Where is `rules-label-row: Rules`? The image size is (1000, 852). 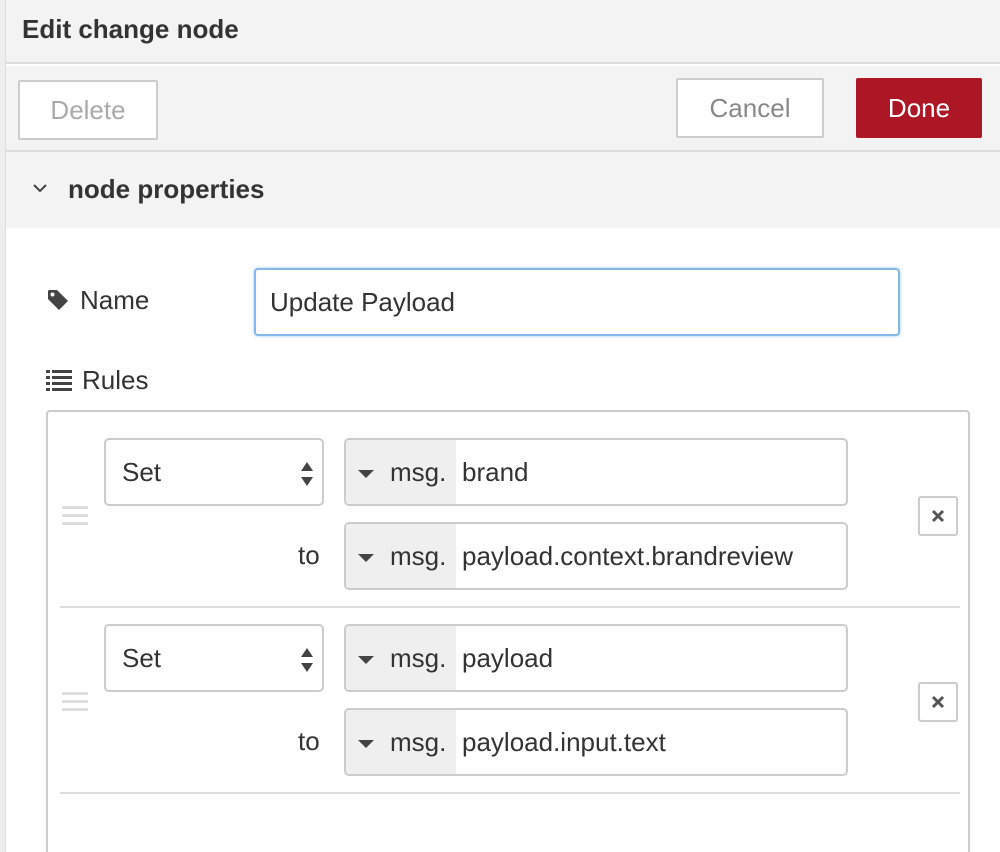 rules-label-row: Rules is located at coordinates (97, 380).